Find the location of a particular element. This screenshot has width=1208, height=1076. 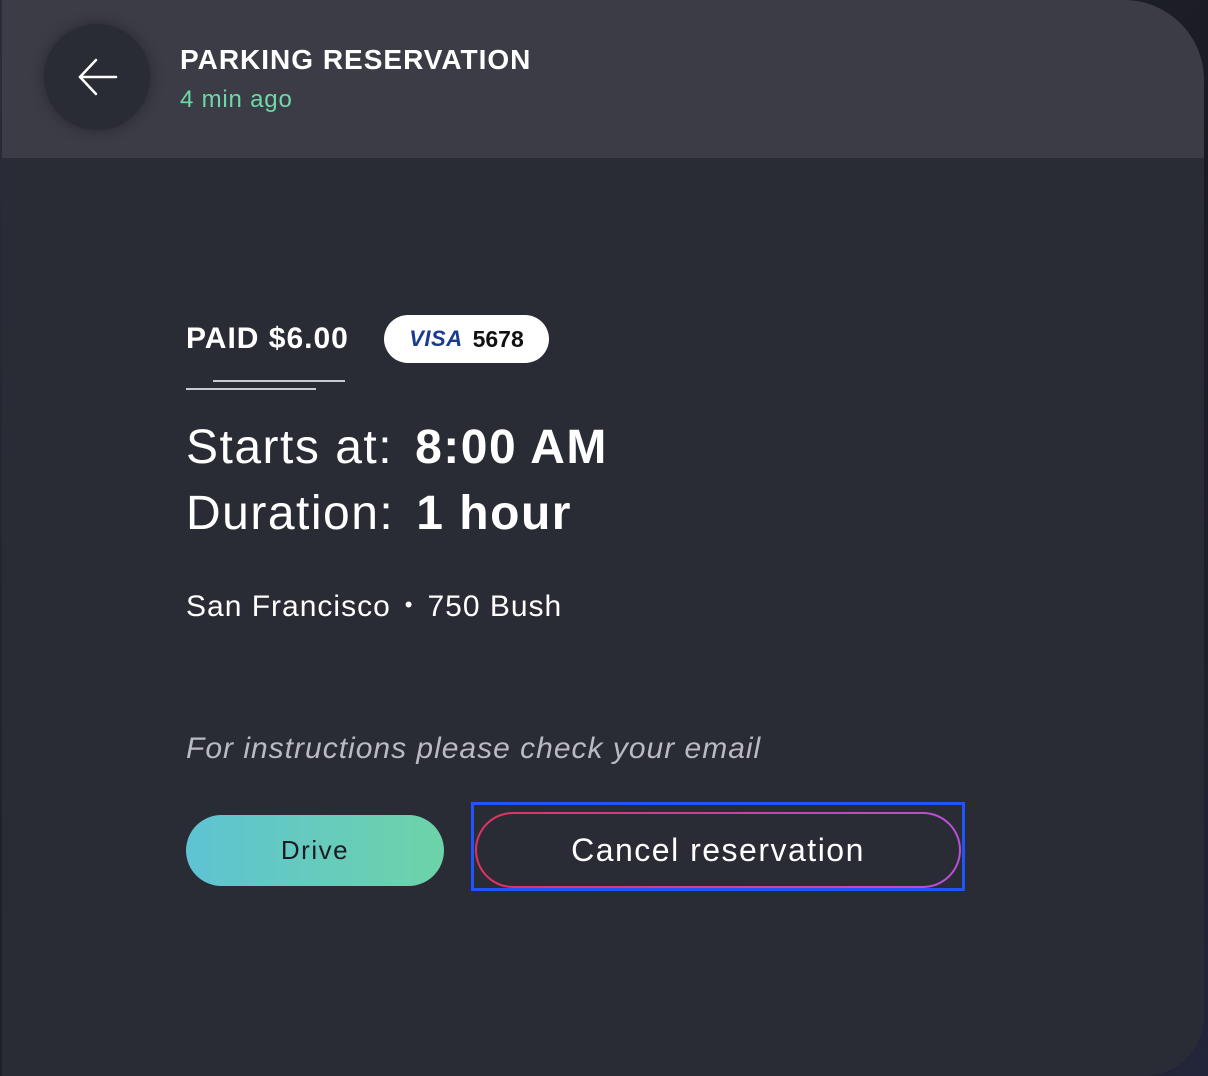

instructions-text: For instructions please check your email is located at coordinates (474, 748).